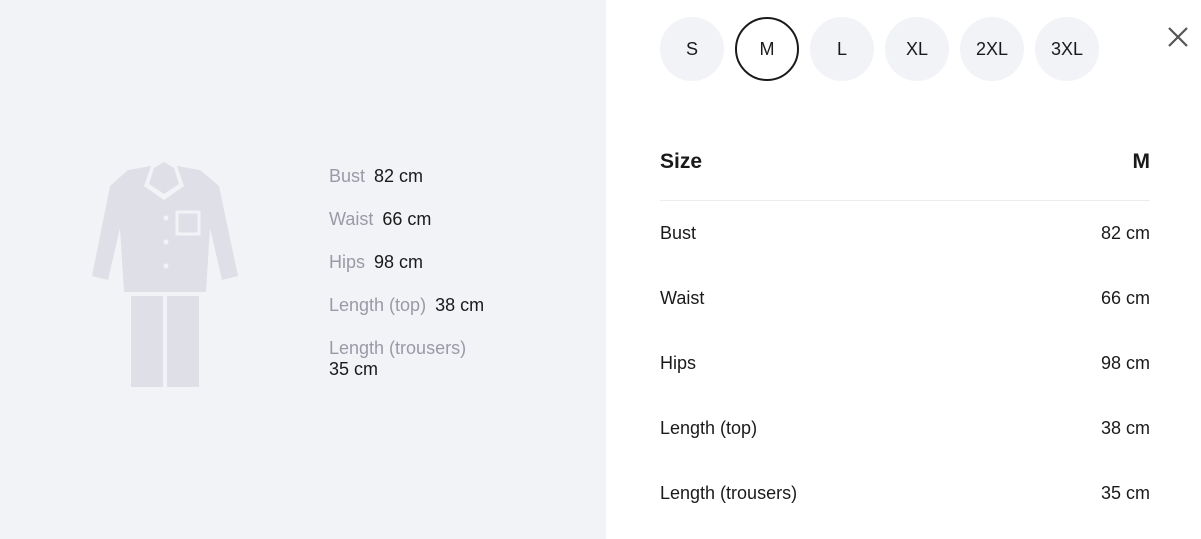 Image resolution: width=1201 pixels, height=539 pixels. What do you see at coordinates (1067, 49) in the screenshot?
I see `size-option-3xl: 3XL` at bounding box center [1067, 49].